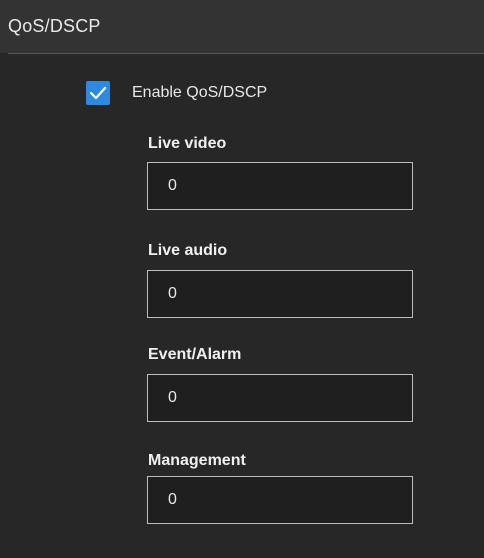 This screenshot has width=484, height=558. I want to click on enable-qos-checkbox, so click(98, 93).